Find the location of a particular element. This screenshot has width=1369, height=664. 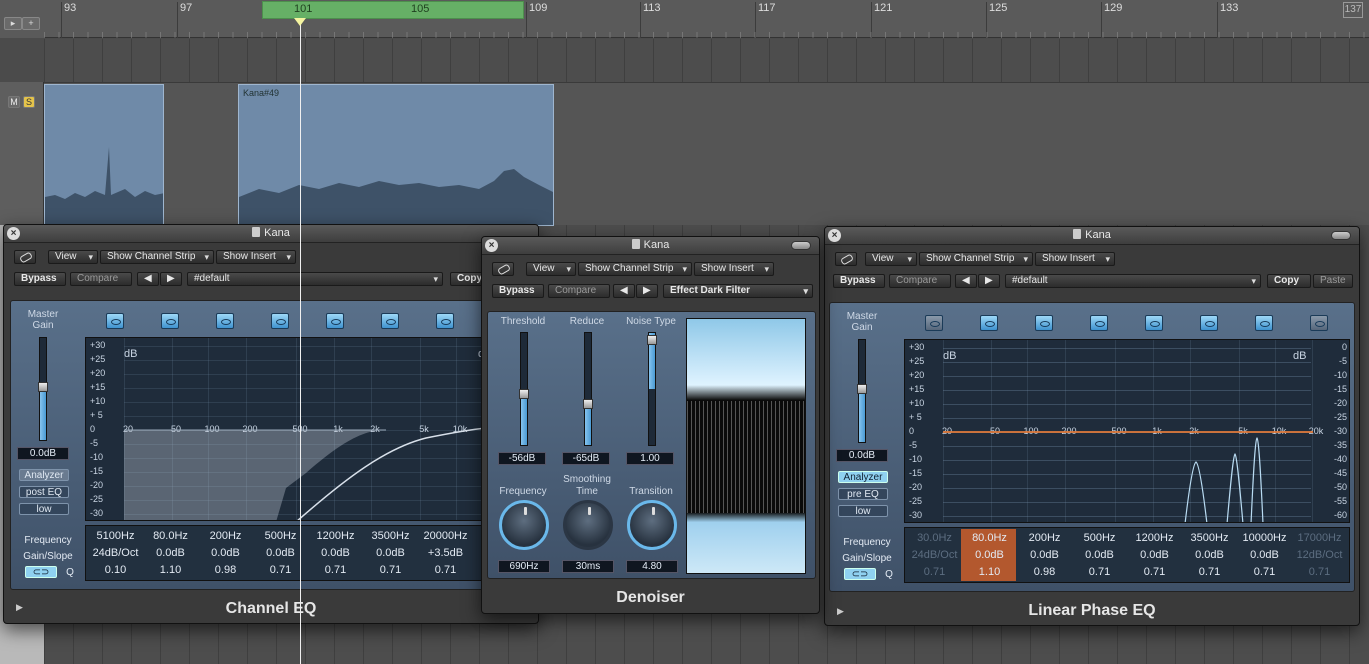

audio-region-kana: Kana#49 is located at coordinates (396, 155).